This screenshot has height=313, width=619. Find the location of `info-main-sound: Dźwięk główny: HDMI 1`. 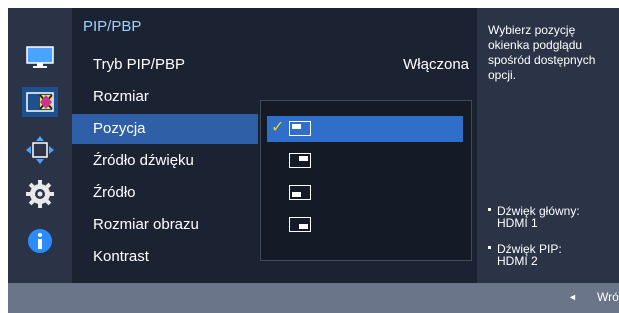

info-main-sound: Dźwięk główny: HDMI 1 is located at coordinates (552, 217).